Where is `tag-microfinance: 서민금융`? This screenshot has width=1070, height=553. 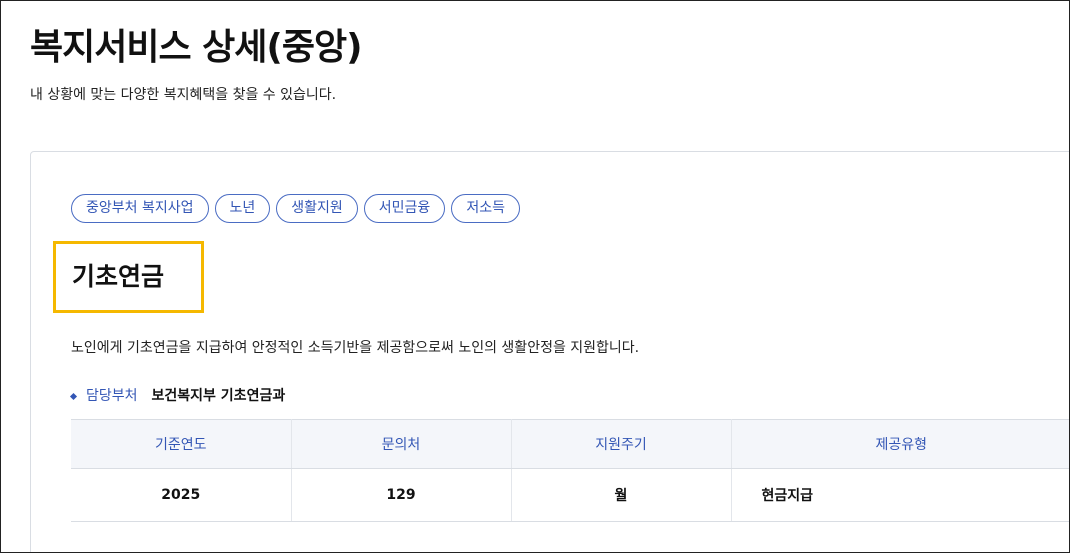 tag-microfinance: 서민금융 is located at coordinates (404, 208).